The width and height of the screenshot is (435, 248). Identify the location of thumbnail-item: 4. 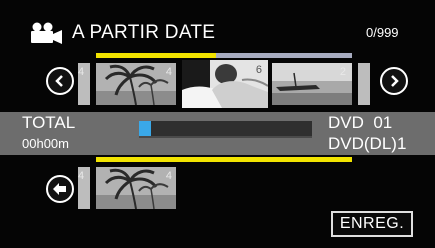
(136, 84).